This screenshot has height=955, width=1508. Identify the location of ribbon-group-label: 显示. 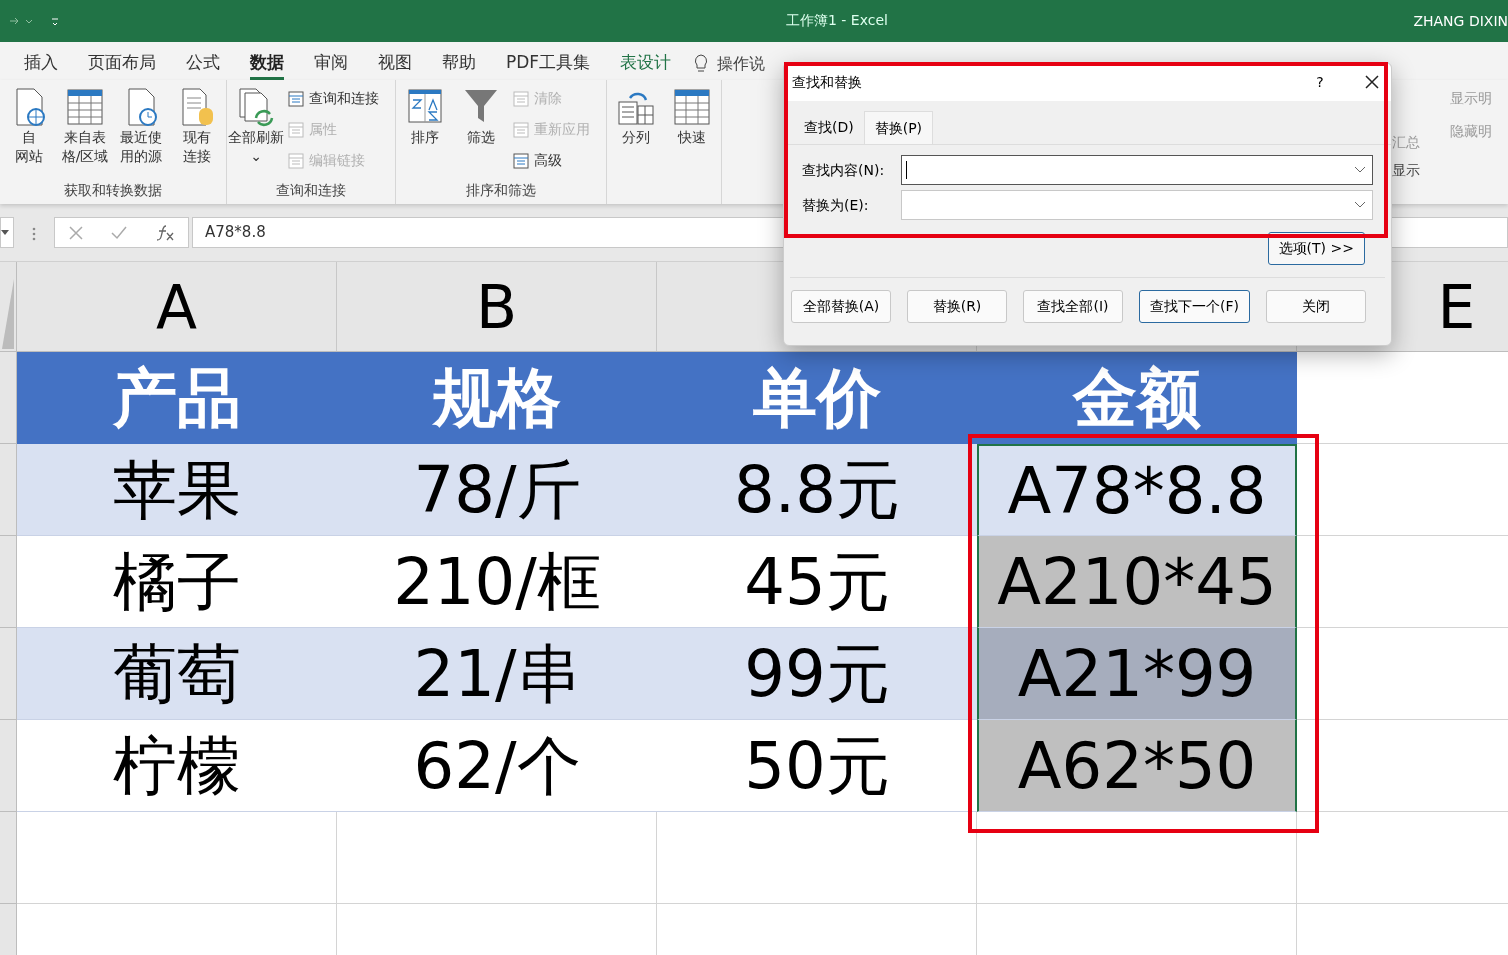
(1406, 170).